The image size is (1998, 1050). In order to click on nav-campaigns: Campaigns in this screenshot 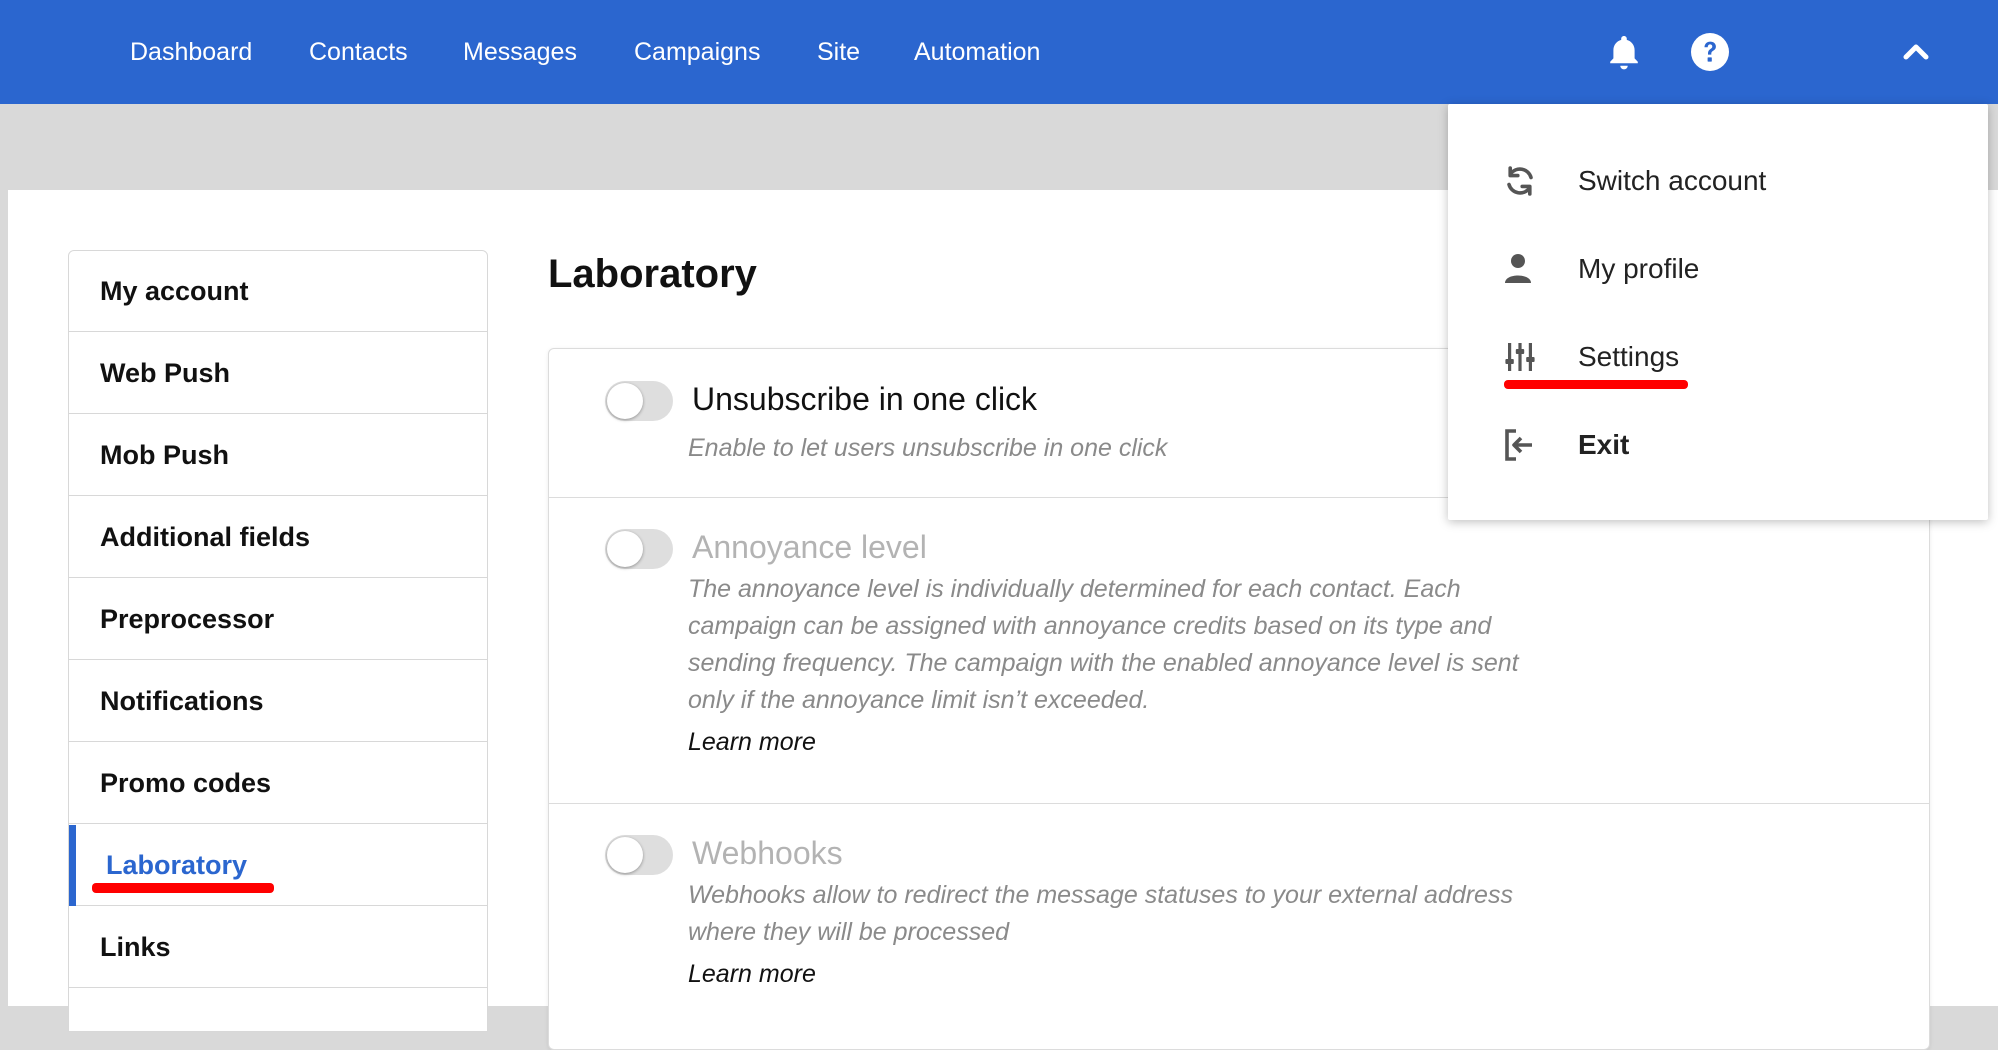, I will do `click(697, 52)`.